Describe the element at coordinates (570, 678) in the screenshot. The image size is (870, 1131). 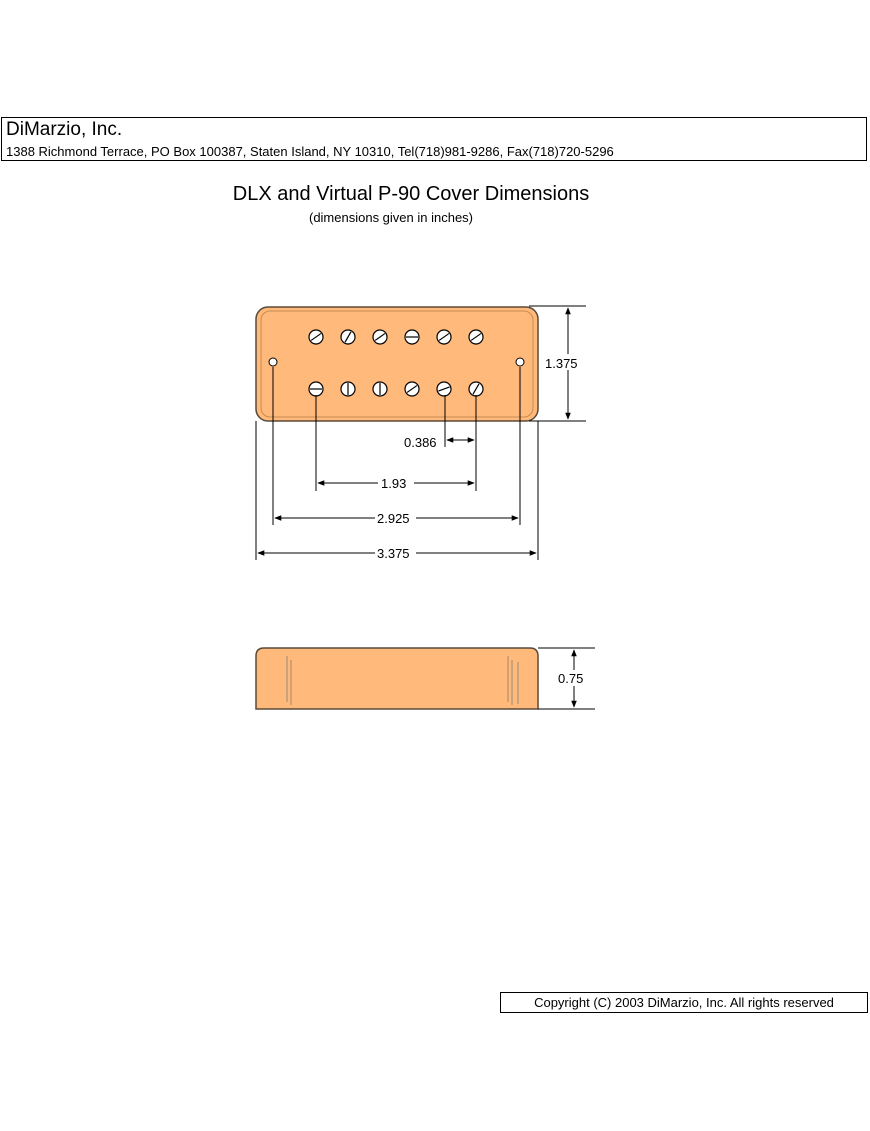
I see `depth-label: 0.75` at that location.